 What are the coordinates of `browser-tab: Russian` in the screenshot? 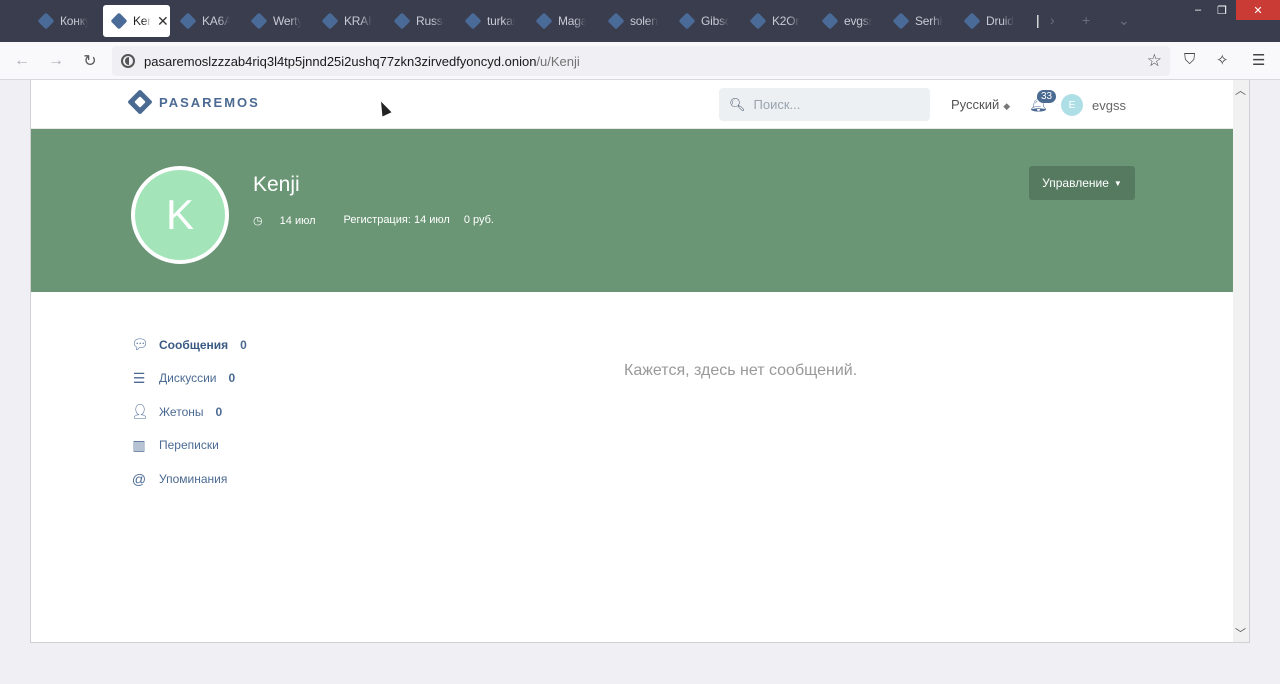 It's located at (418, 21).